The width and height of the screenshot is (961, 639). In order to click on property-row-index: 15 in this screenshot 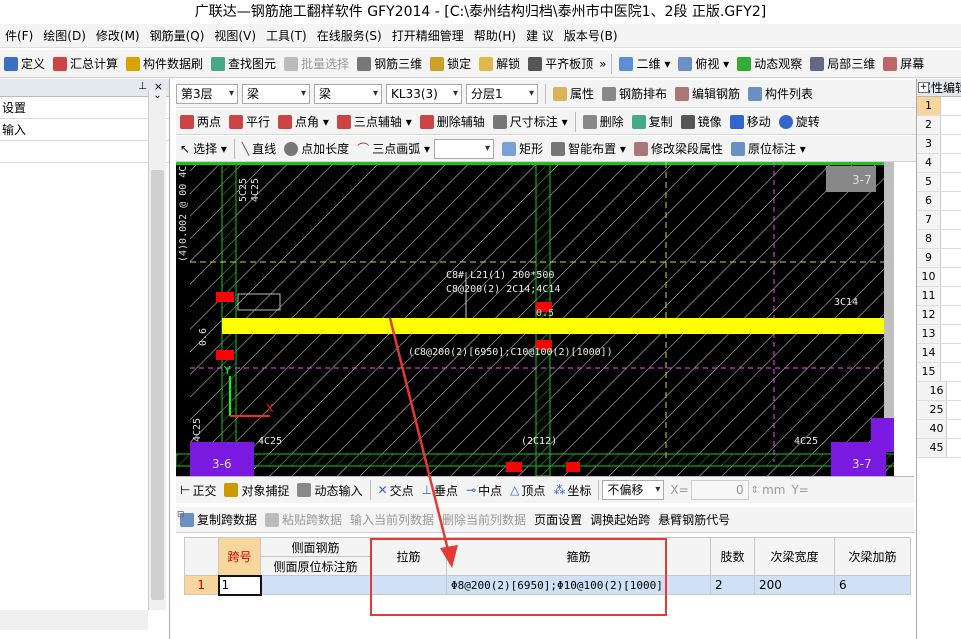, I will do `click(929, 372)`.